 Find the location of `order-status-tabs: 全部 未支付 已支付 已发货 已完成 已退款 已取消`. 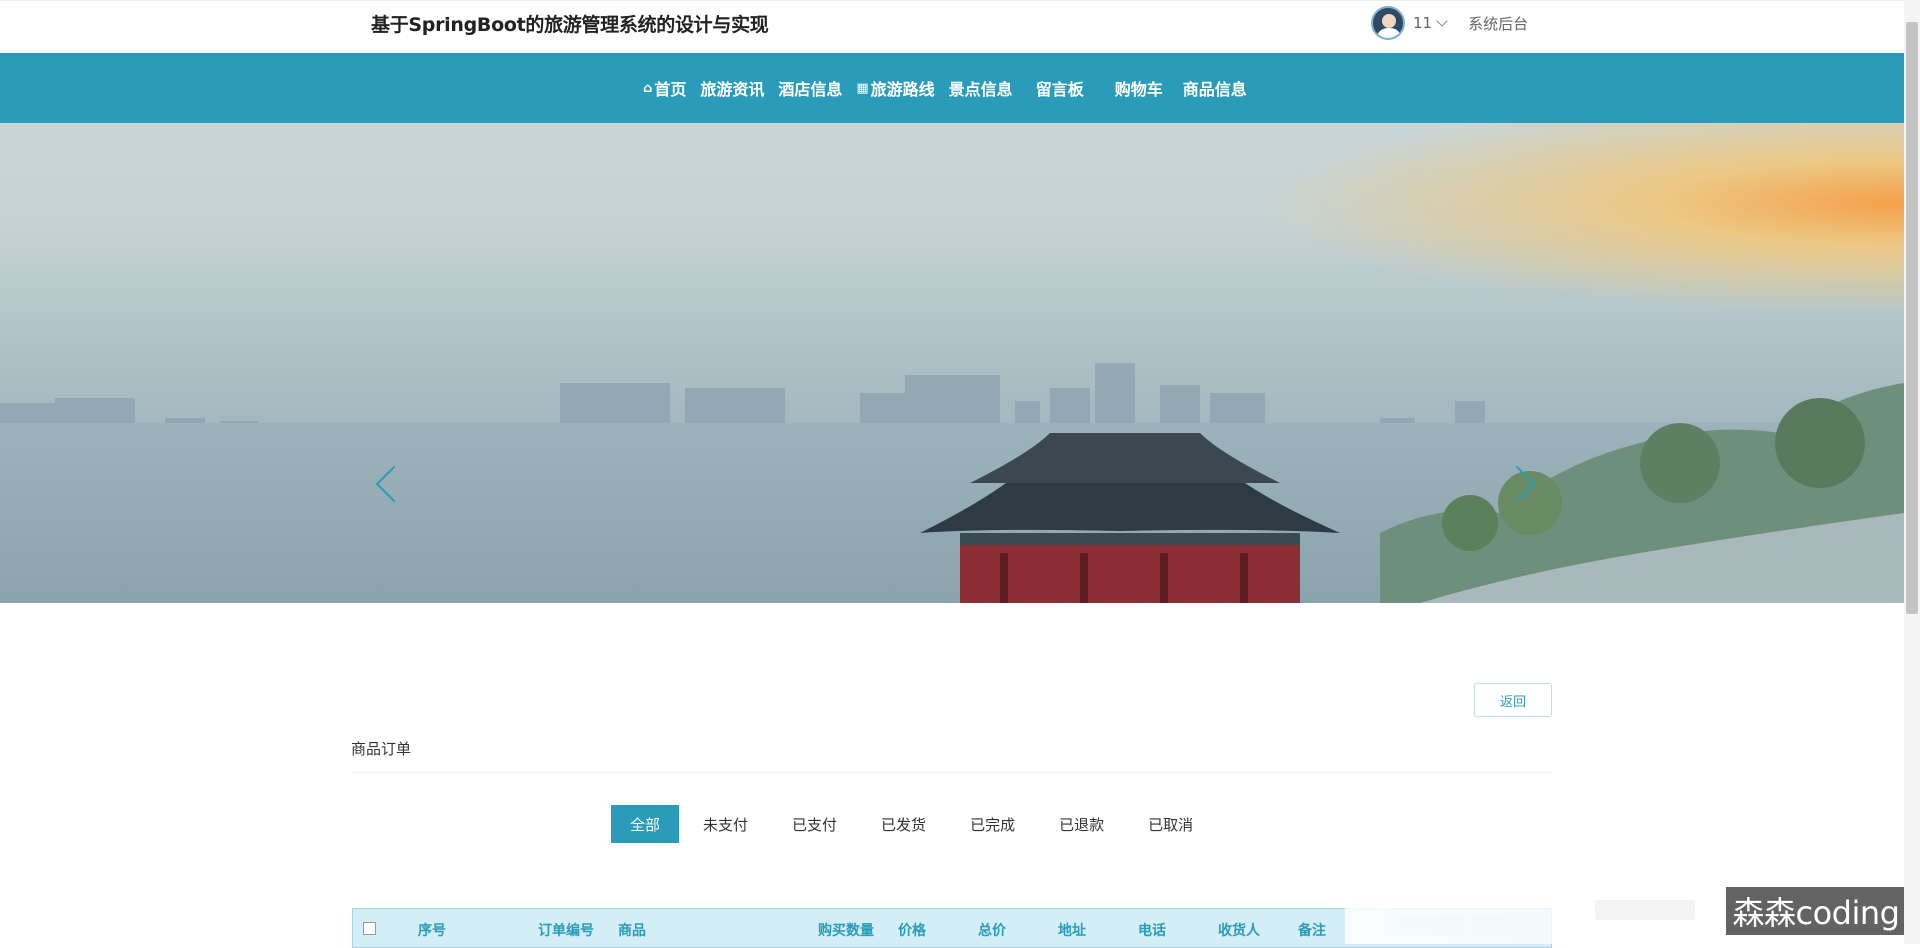

order-status-tabs: 全部 未支付 已支付 已发货 已完成 已退款 已取消 is located at coordinates (914, 824).